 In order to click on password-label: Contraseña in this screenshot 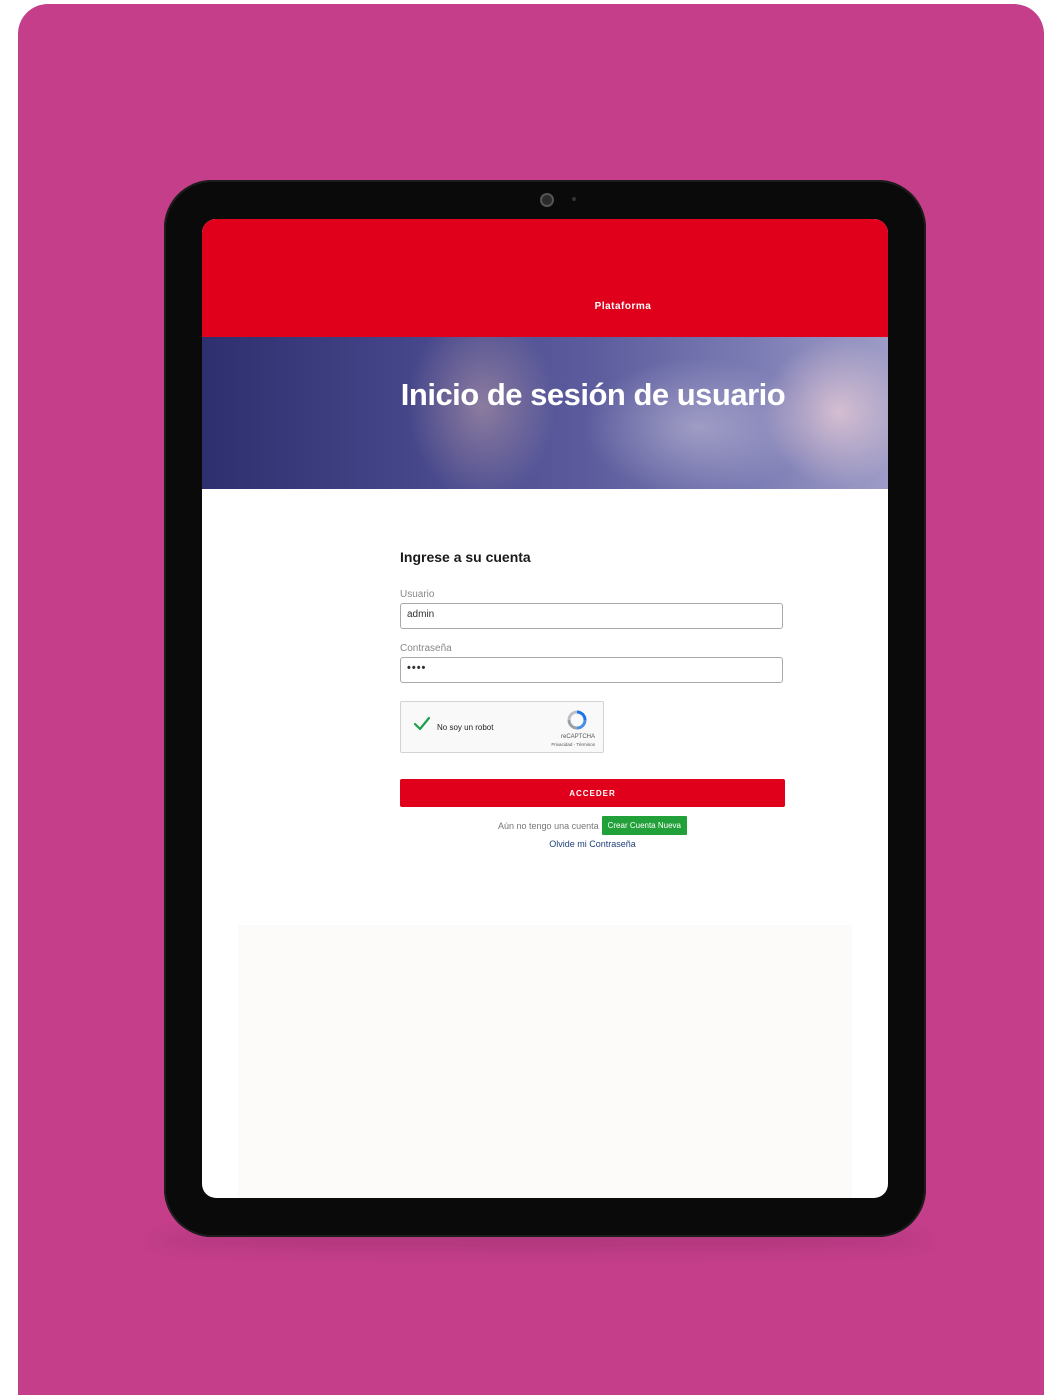, I will do `click(426, 648)`.